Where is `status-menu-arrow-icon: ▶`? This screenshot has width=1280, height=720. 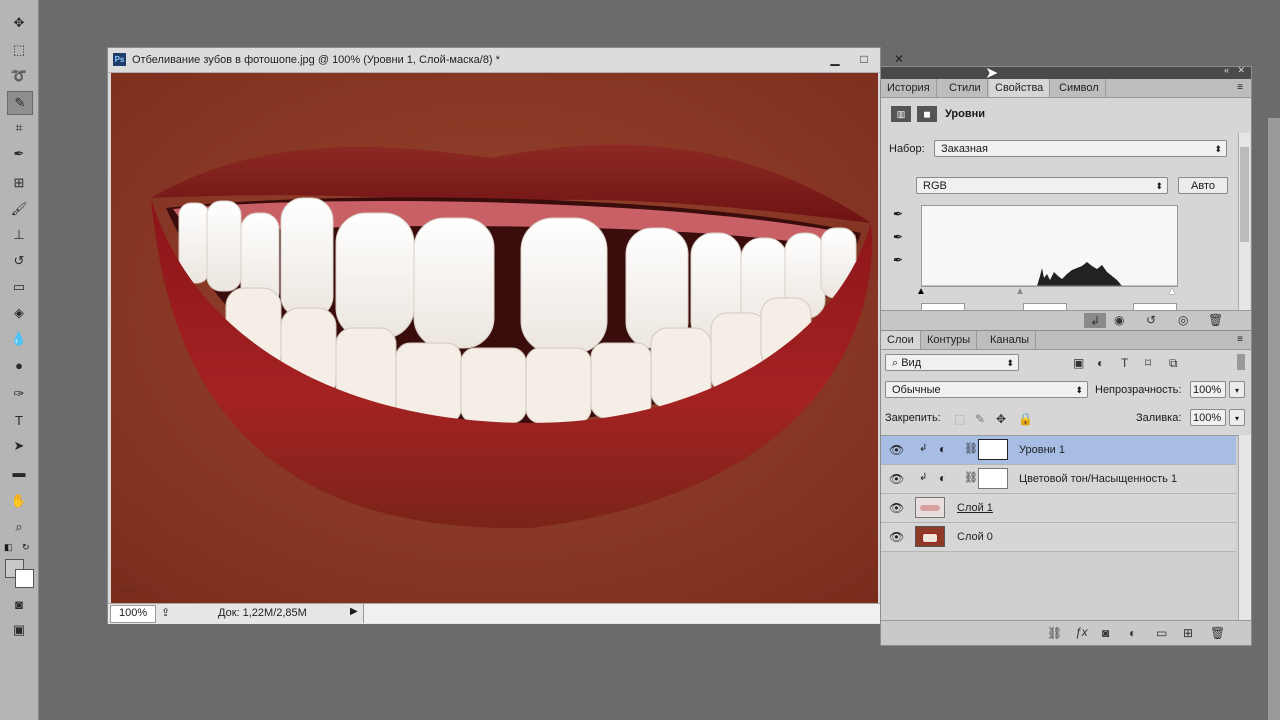
status-menu-arrow-icon: ▶ is located at coordinates (354, 611).